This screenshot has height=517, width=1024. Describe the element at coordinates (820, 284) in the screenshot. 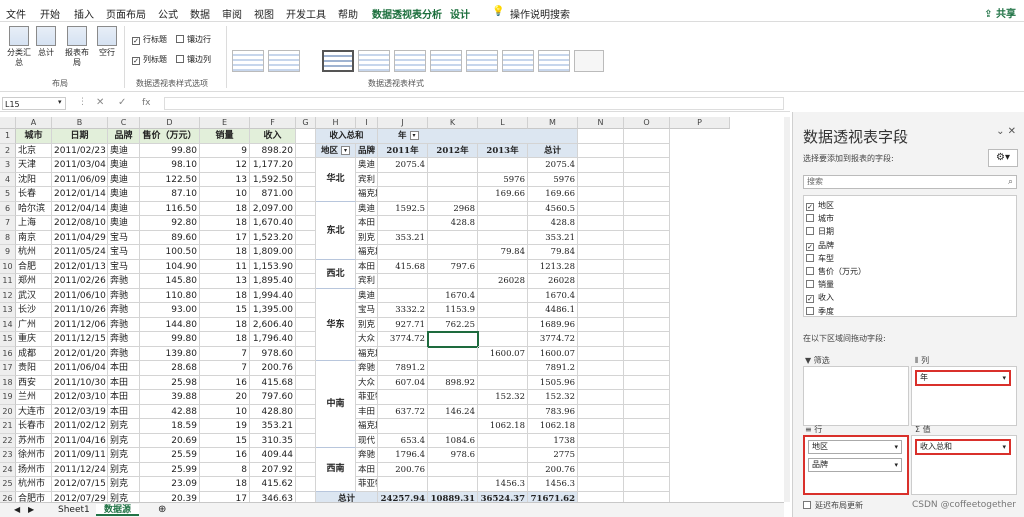

I see `field-item: 销量` at that location.